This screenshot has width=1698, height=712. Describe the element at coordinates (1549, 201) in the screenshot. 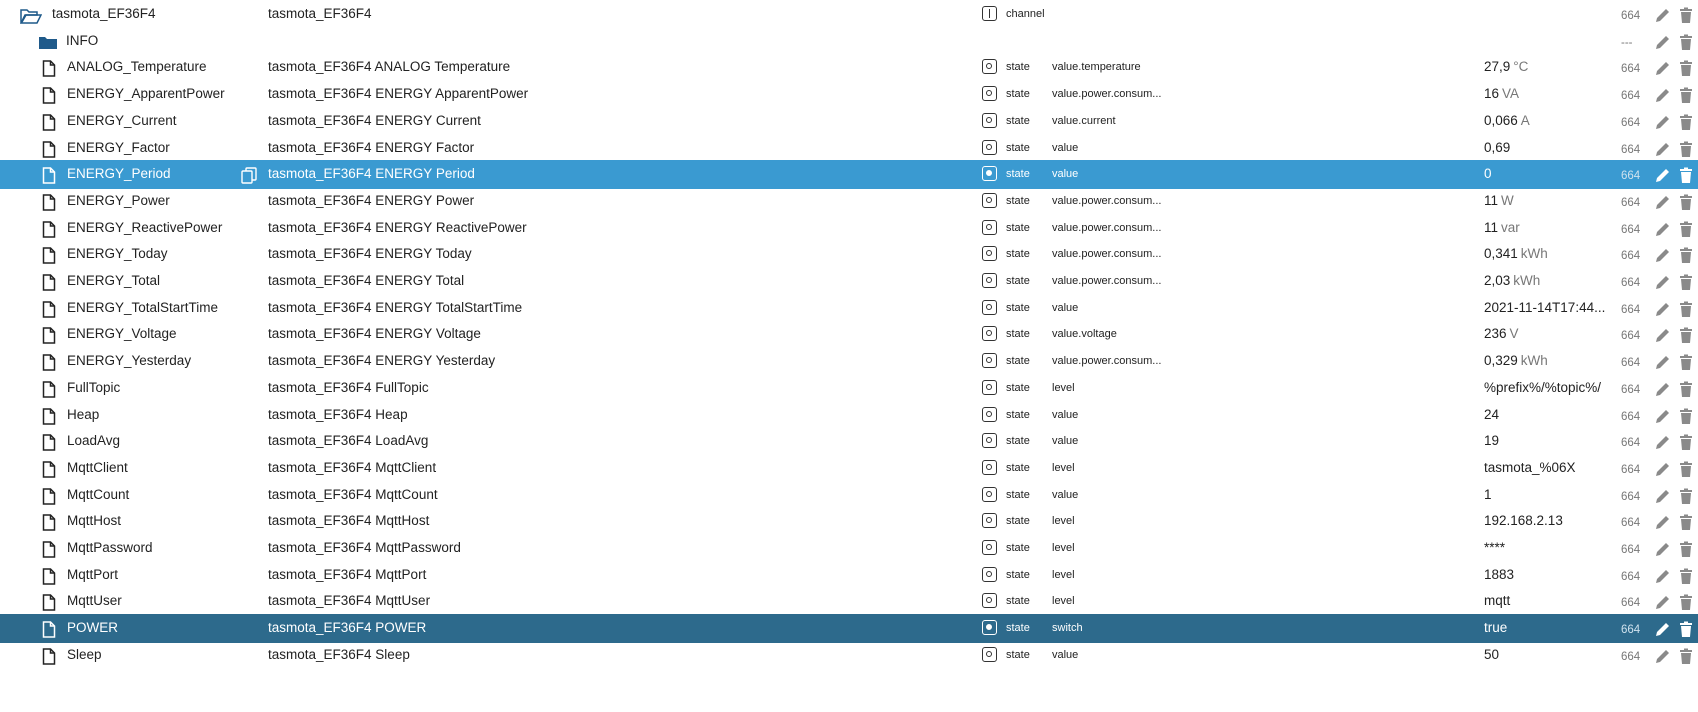

I see `row-value: 11 W` at that location.